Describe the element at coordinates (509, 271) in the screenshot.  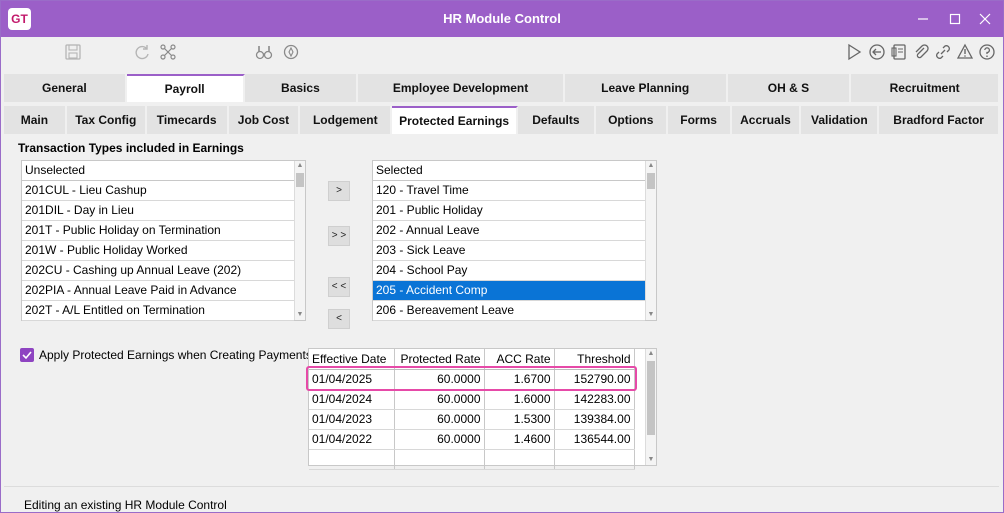
I see `list-item: 204 - School Pay` at that location.